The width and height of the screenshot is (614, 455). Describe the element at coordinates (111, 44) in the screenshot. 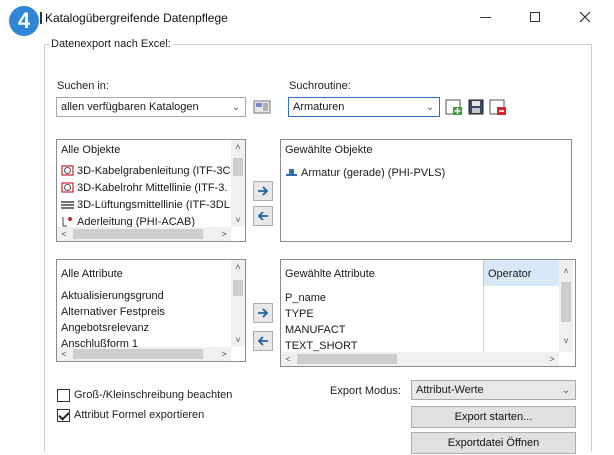

I see `export-group-label: Datenexport nach Excel:` at that location.